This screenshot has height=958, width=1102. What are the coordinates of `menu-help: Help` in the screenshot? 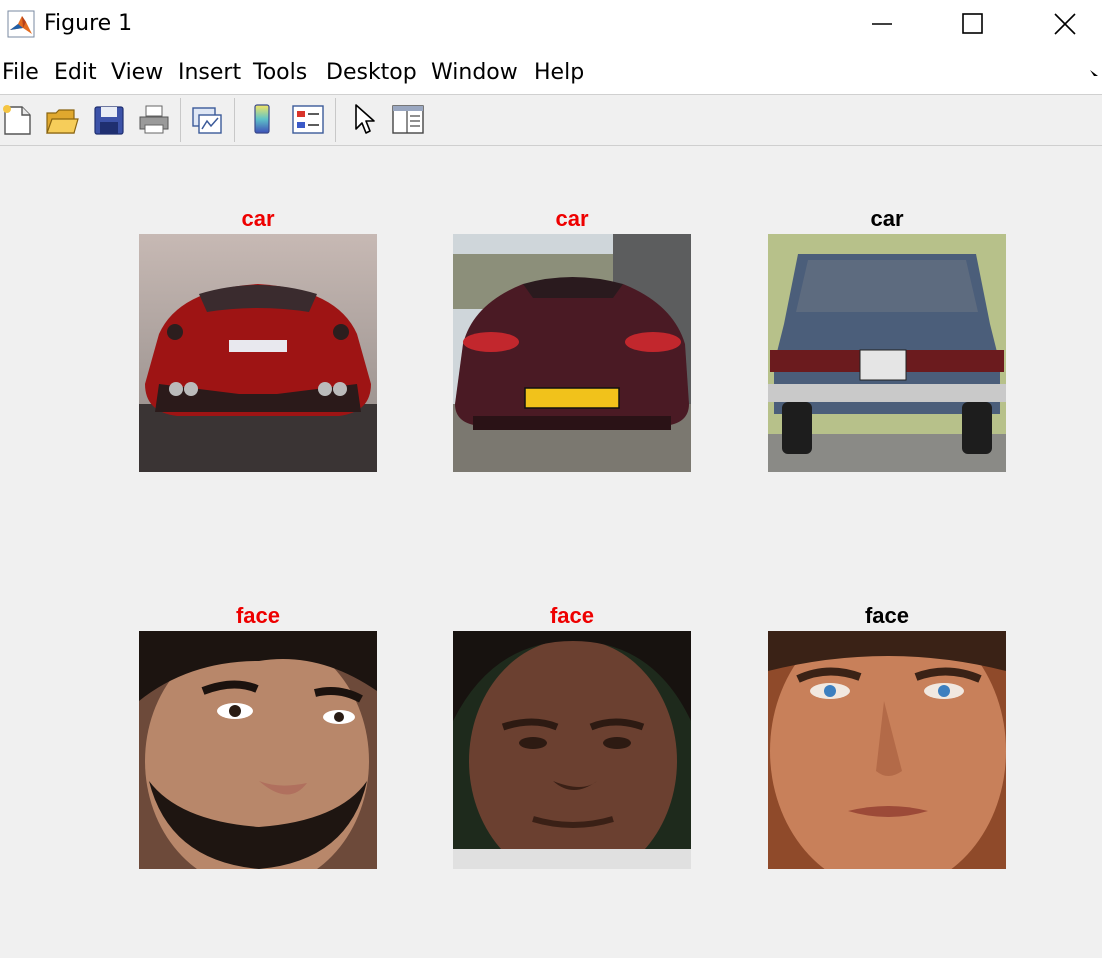 It's located at (559, 72).